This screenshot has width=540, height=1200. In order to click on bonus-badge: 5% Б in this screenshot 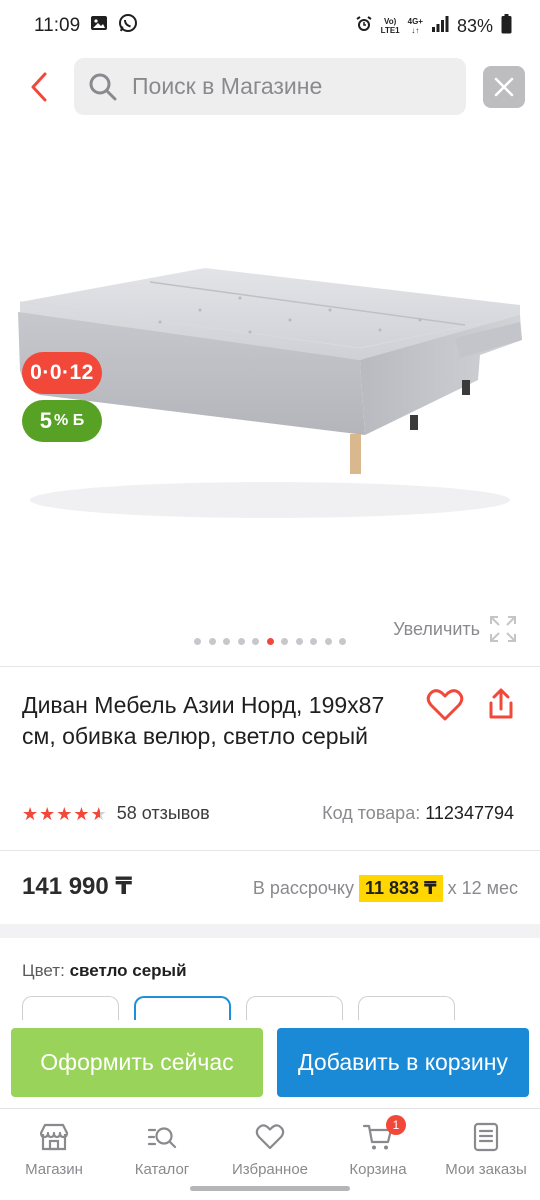, I will do `click(62, 421)`.